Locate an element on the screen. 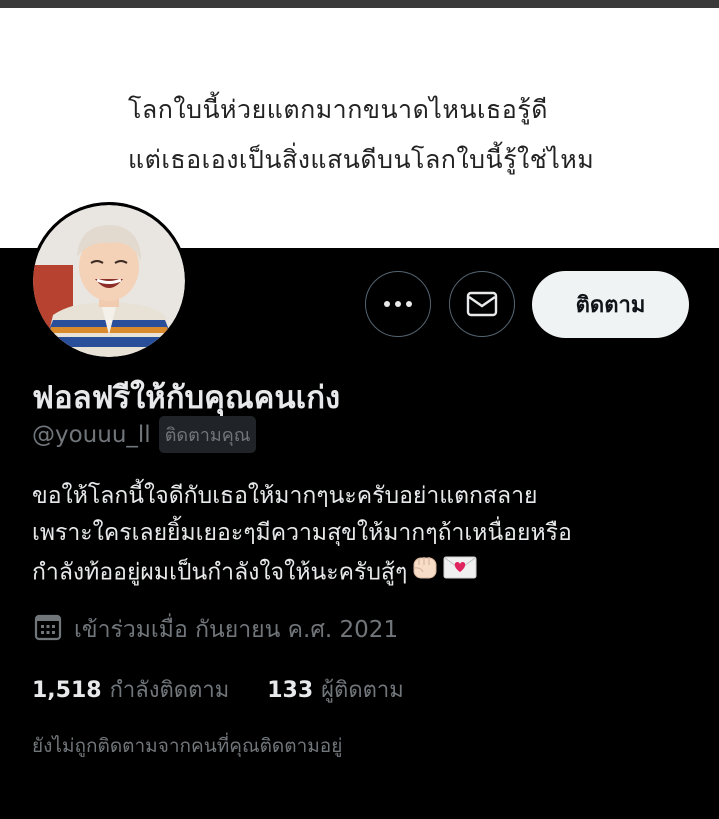 This screenshot has height=819, width=719. follow-stats: 1,518 กำลังติดตาม 133 ผู้ติดตาม is located at coordinates (218, 689).